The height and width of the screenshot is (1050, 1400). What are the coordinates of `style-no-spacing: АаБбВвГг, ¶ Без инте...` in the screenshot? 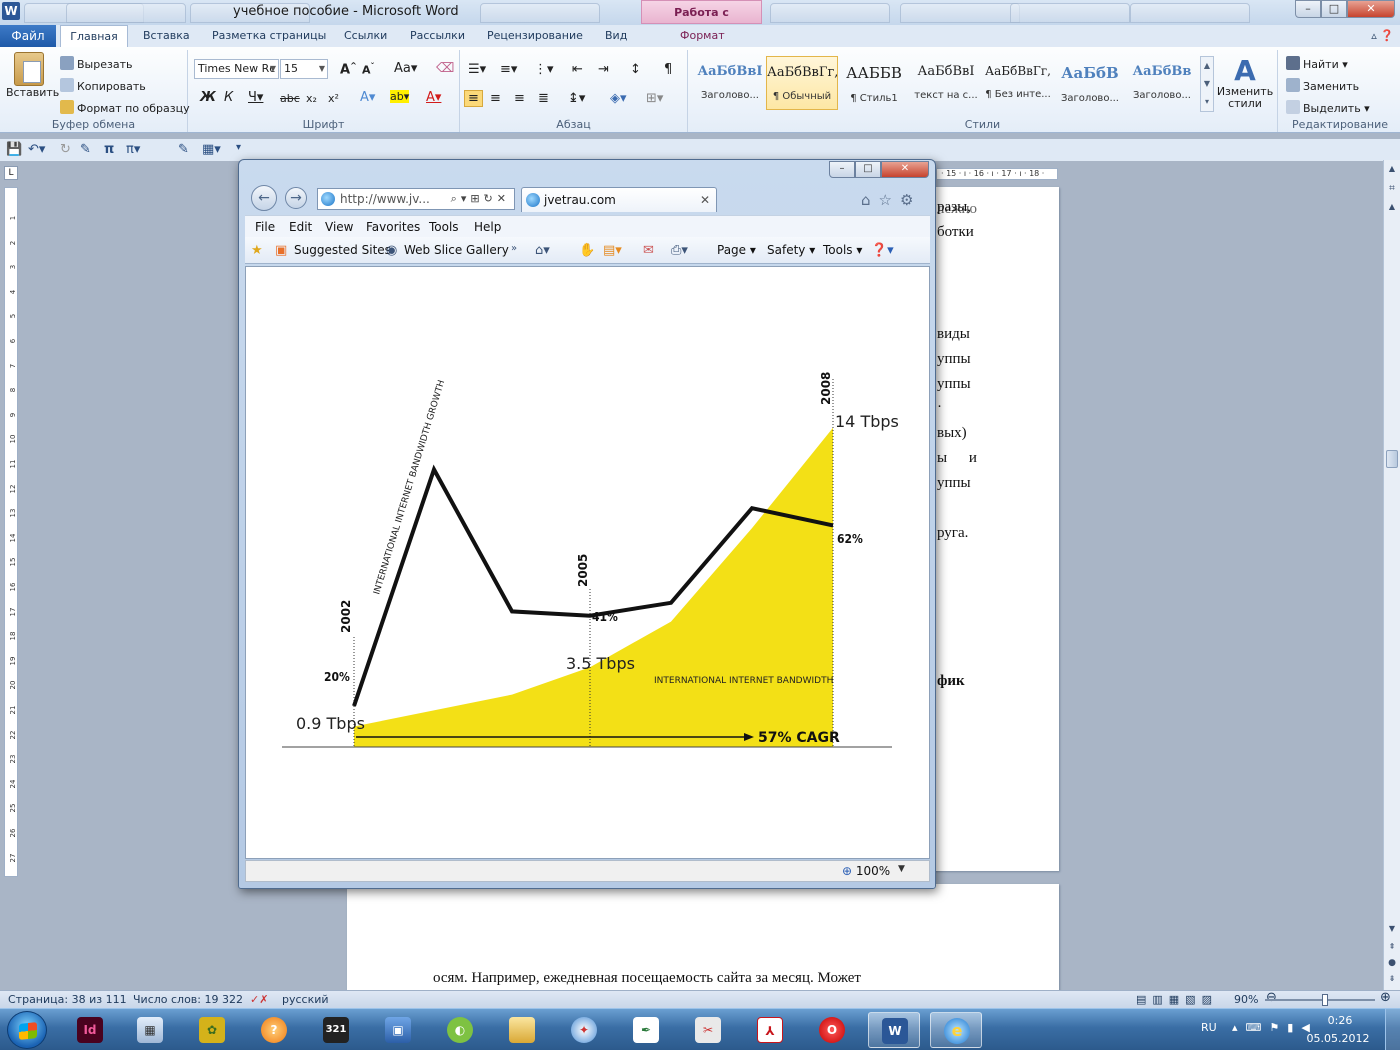 It's located at (1018, 83).